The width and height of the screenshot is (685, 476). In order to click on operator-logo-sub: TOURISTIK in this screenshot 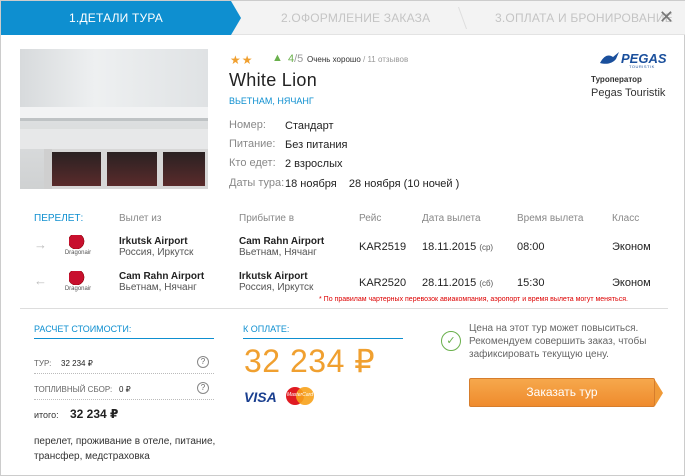, I will do `click(642, 66)`.